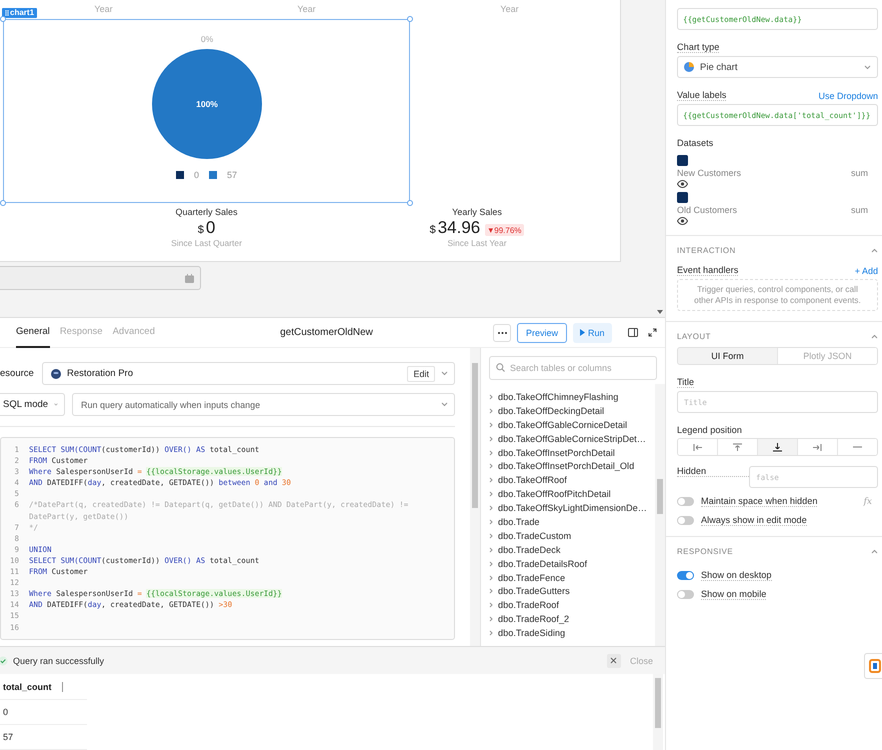 The image size is (882, 750). Describe the element at coordinates (43, 687) in the screenshot. I see `column-header: total_count` at that location.